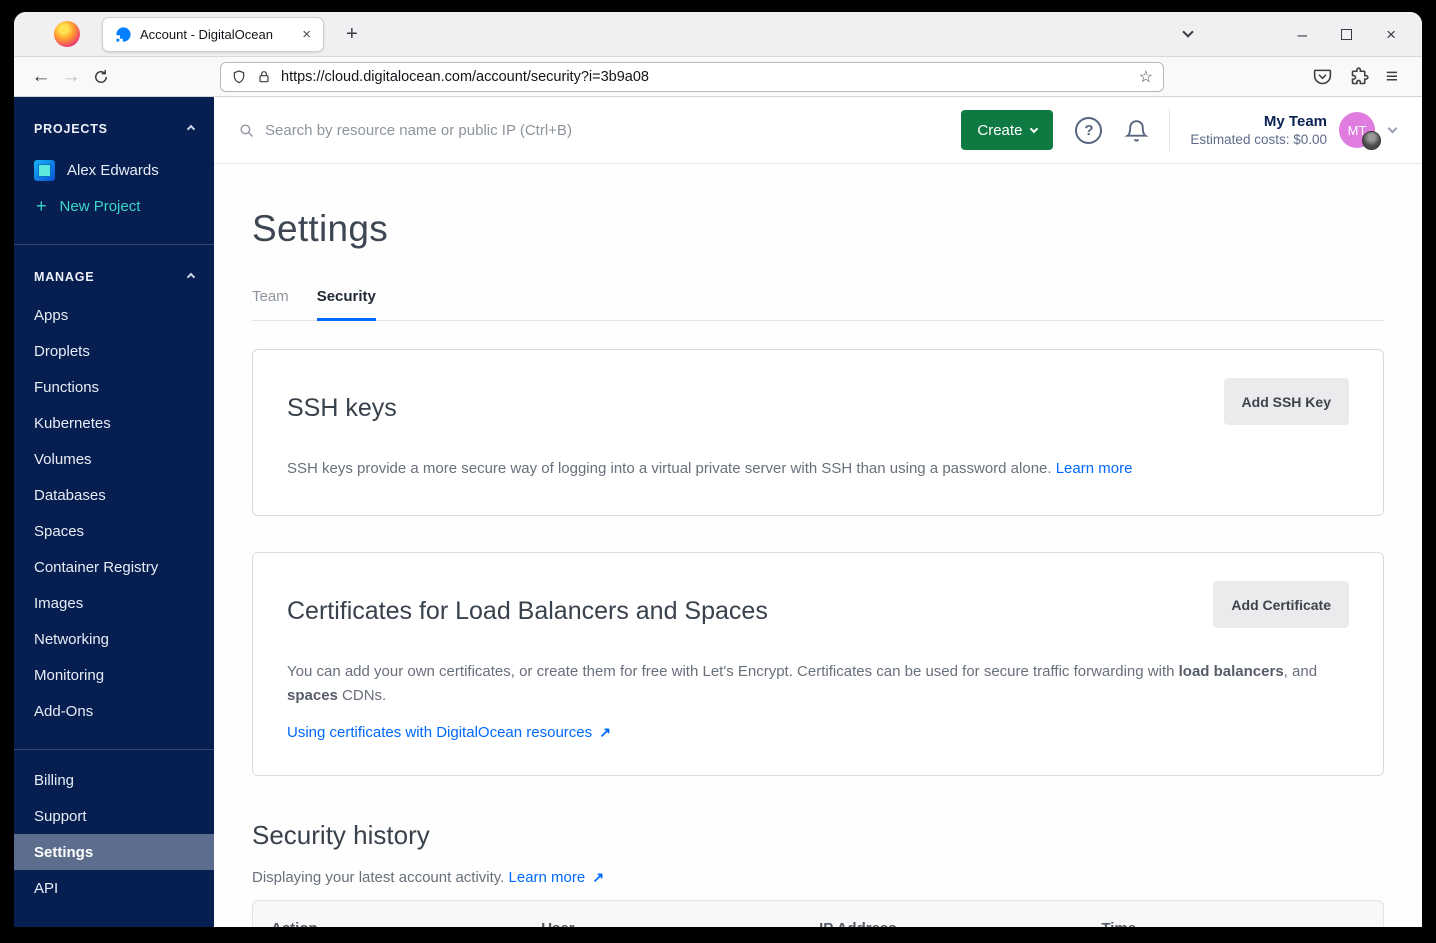  Describe the element at coordinates (114, 780) in the screenshot. I see `sidebar-item-billing: Billing` at that location.